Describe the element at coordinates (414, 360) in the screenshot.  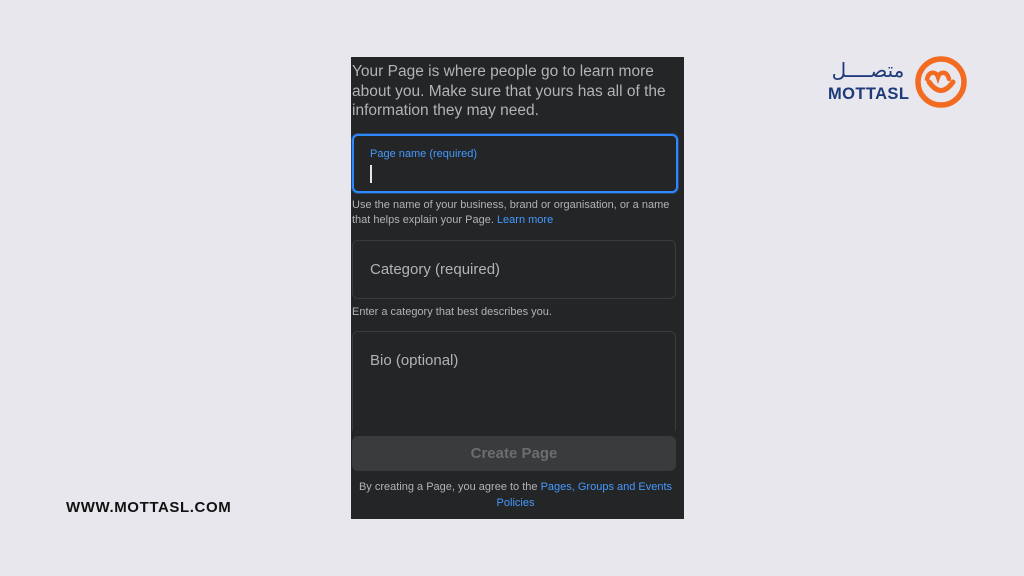
I see `bio-placeholder: Bio (optional)` at that location.